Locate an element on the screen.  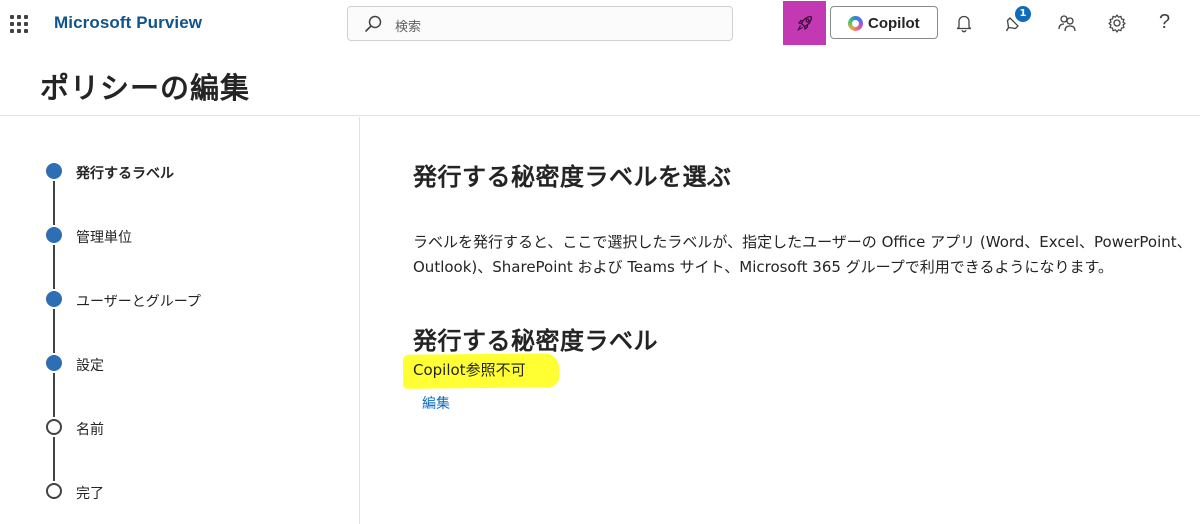
rocket-icon is located at coordinates (805, 23).